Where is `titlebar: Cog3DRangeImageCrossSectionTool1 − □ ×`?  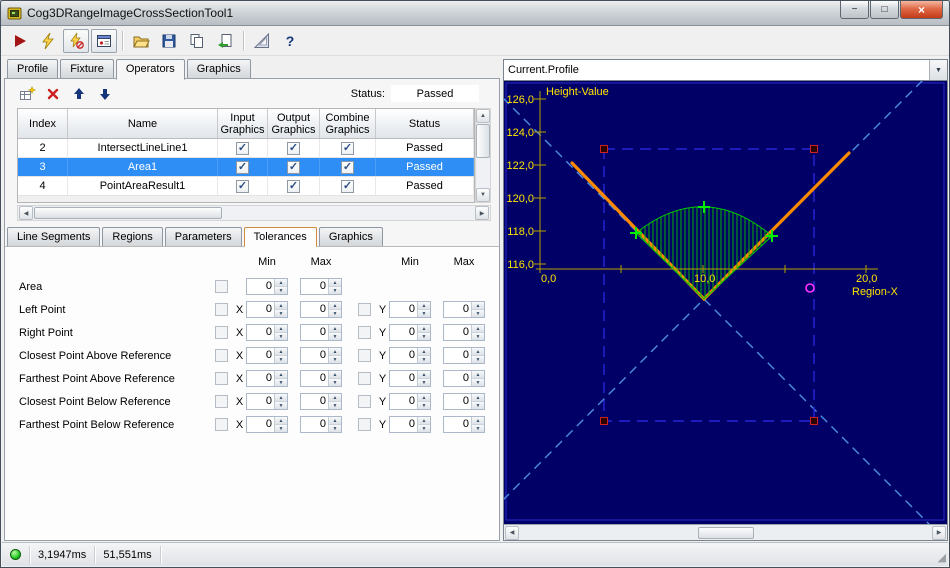
titlebar: Cog3DRangeImageCrossSectionTool1 − □ × is located at coordinates (475, 13).